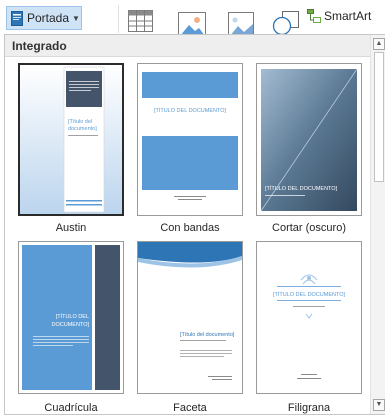 The height and width of the screenshot is (415, 385). I want to click on cover-label-filigrana: Filigrana, so click(309, 408).